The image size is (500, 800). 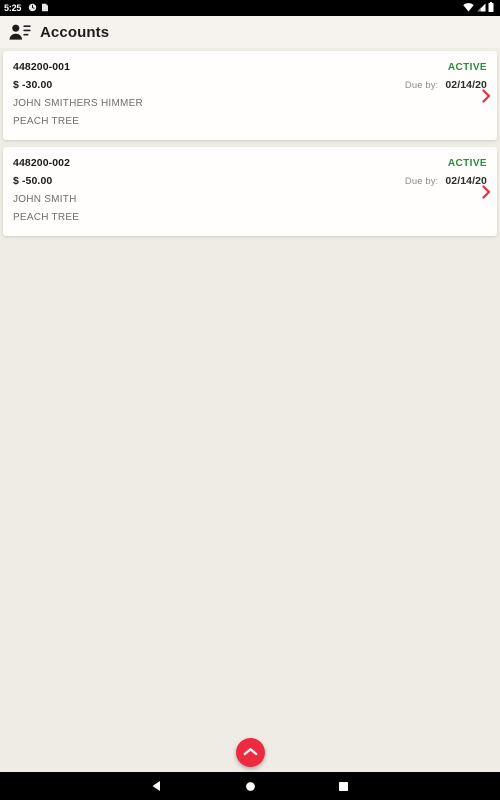 I want to click on wifi-icon, so click(x=468, y=8).